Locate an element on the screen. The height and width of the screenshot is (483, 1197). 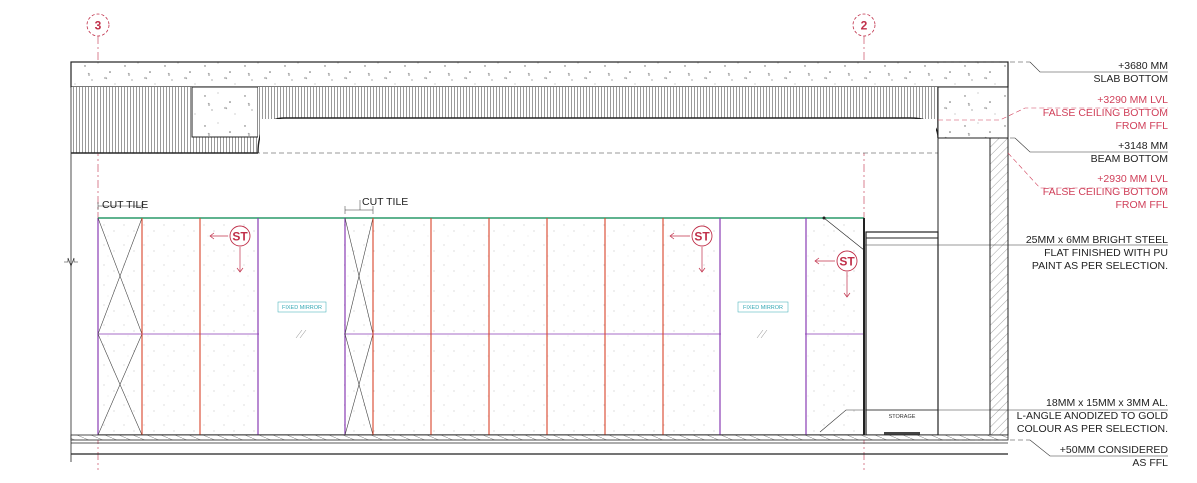
svg-text: COLOUR AS PER SELECTION. is located at coordinates (1092, 429).